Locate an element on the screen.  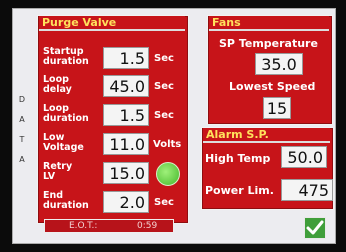
retry-lv-field: 15.0 is located at coordinates (126, 173).